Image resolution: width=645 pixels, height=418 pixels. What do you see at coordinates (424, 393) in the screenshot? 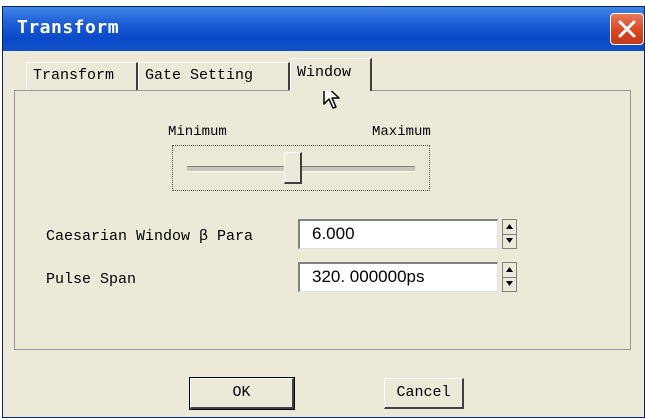
I see `cancel-button: Cancel` at bounding box center [424, 393].